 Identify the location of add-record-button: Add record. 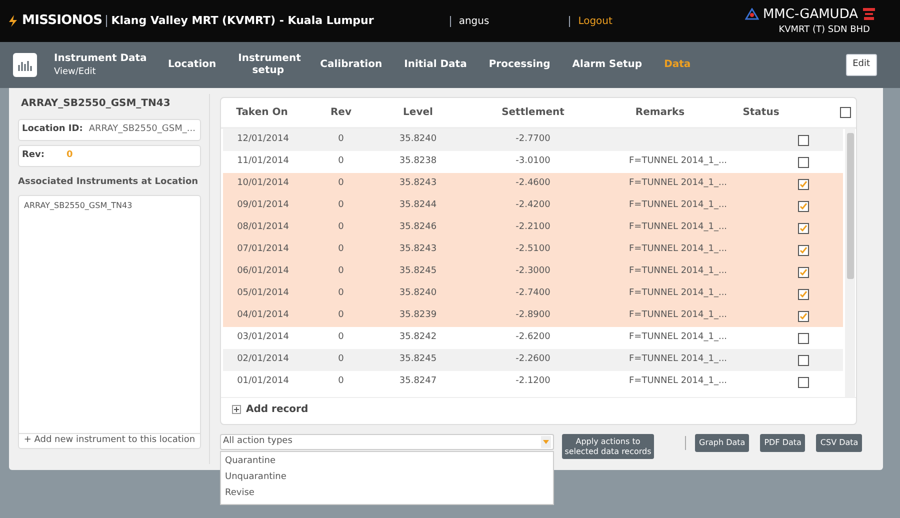
(277, 409).